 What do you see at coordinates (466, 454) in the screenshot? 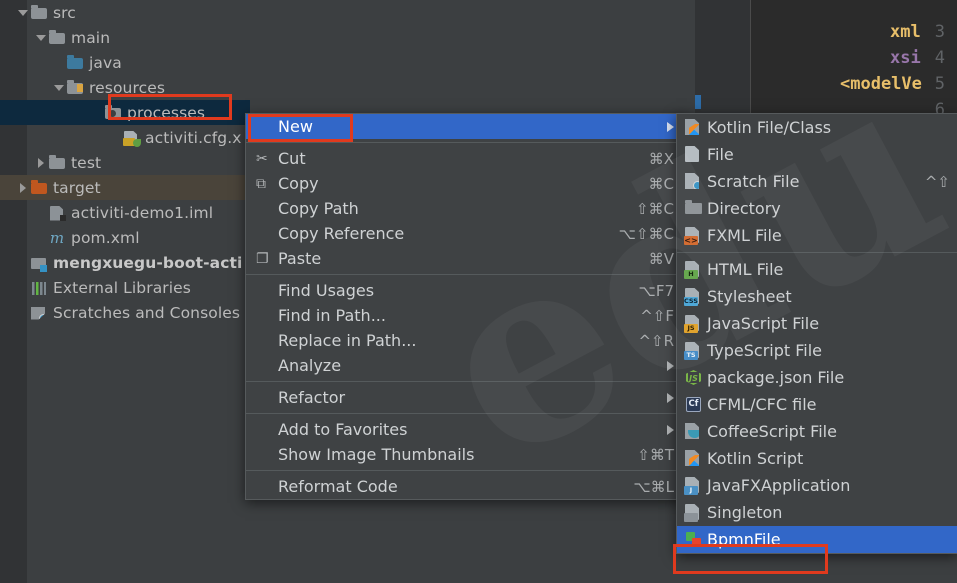
I see `menu-item-show-image-thumbnails: Show Image Thumbnails ⇧⌘T` at bounding box center [466, 454].